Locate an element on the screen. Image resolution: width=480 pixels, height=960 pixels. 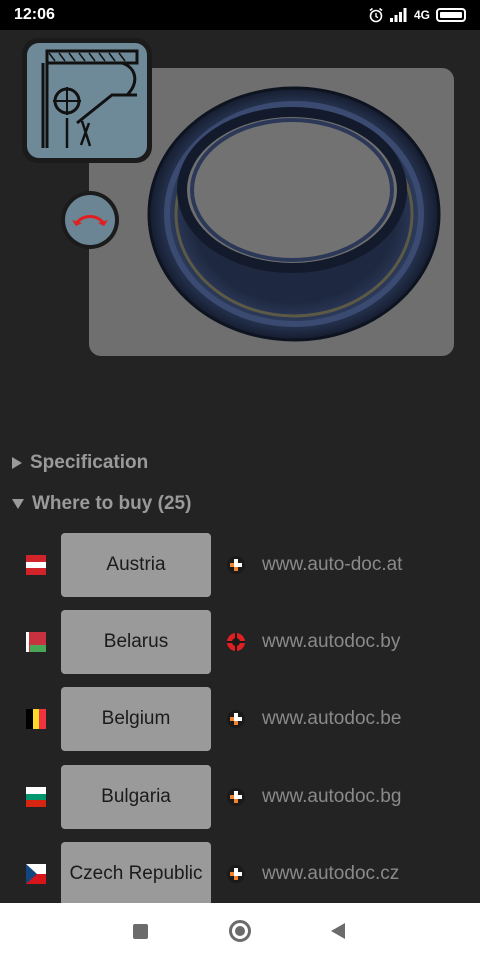
rotate-arrows-icon is located at coordinates (90, 220).